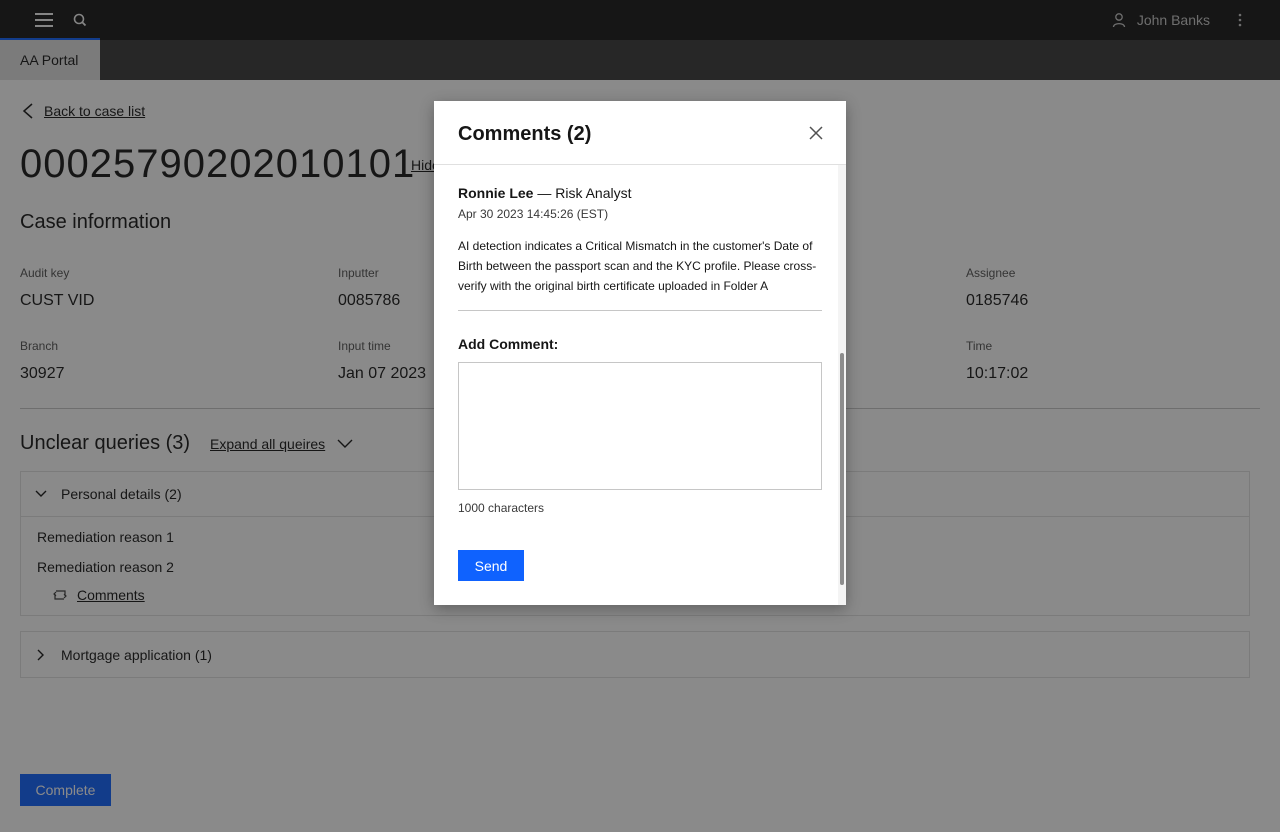  I want to click on add-comment-label: Add Comment:, so click(508, 344).